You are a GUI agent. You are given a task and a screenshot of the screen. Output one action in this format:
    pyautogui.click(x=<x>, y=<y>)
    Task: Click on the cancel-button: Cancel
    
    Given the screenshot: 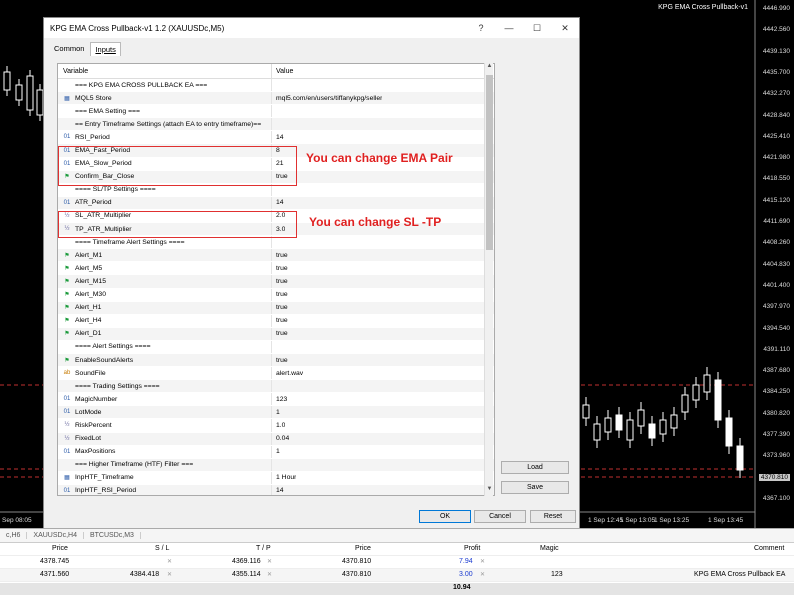 What is the action you would take?
    pyautogui.click(x=500, y=516)
    